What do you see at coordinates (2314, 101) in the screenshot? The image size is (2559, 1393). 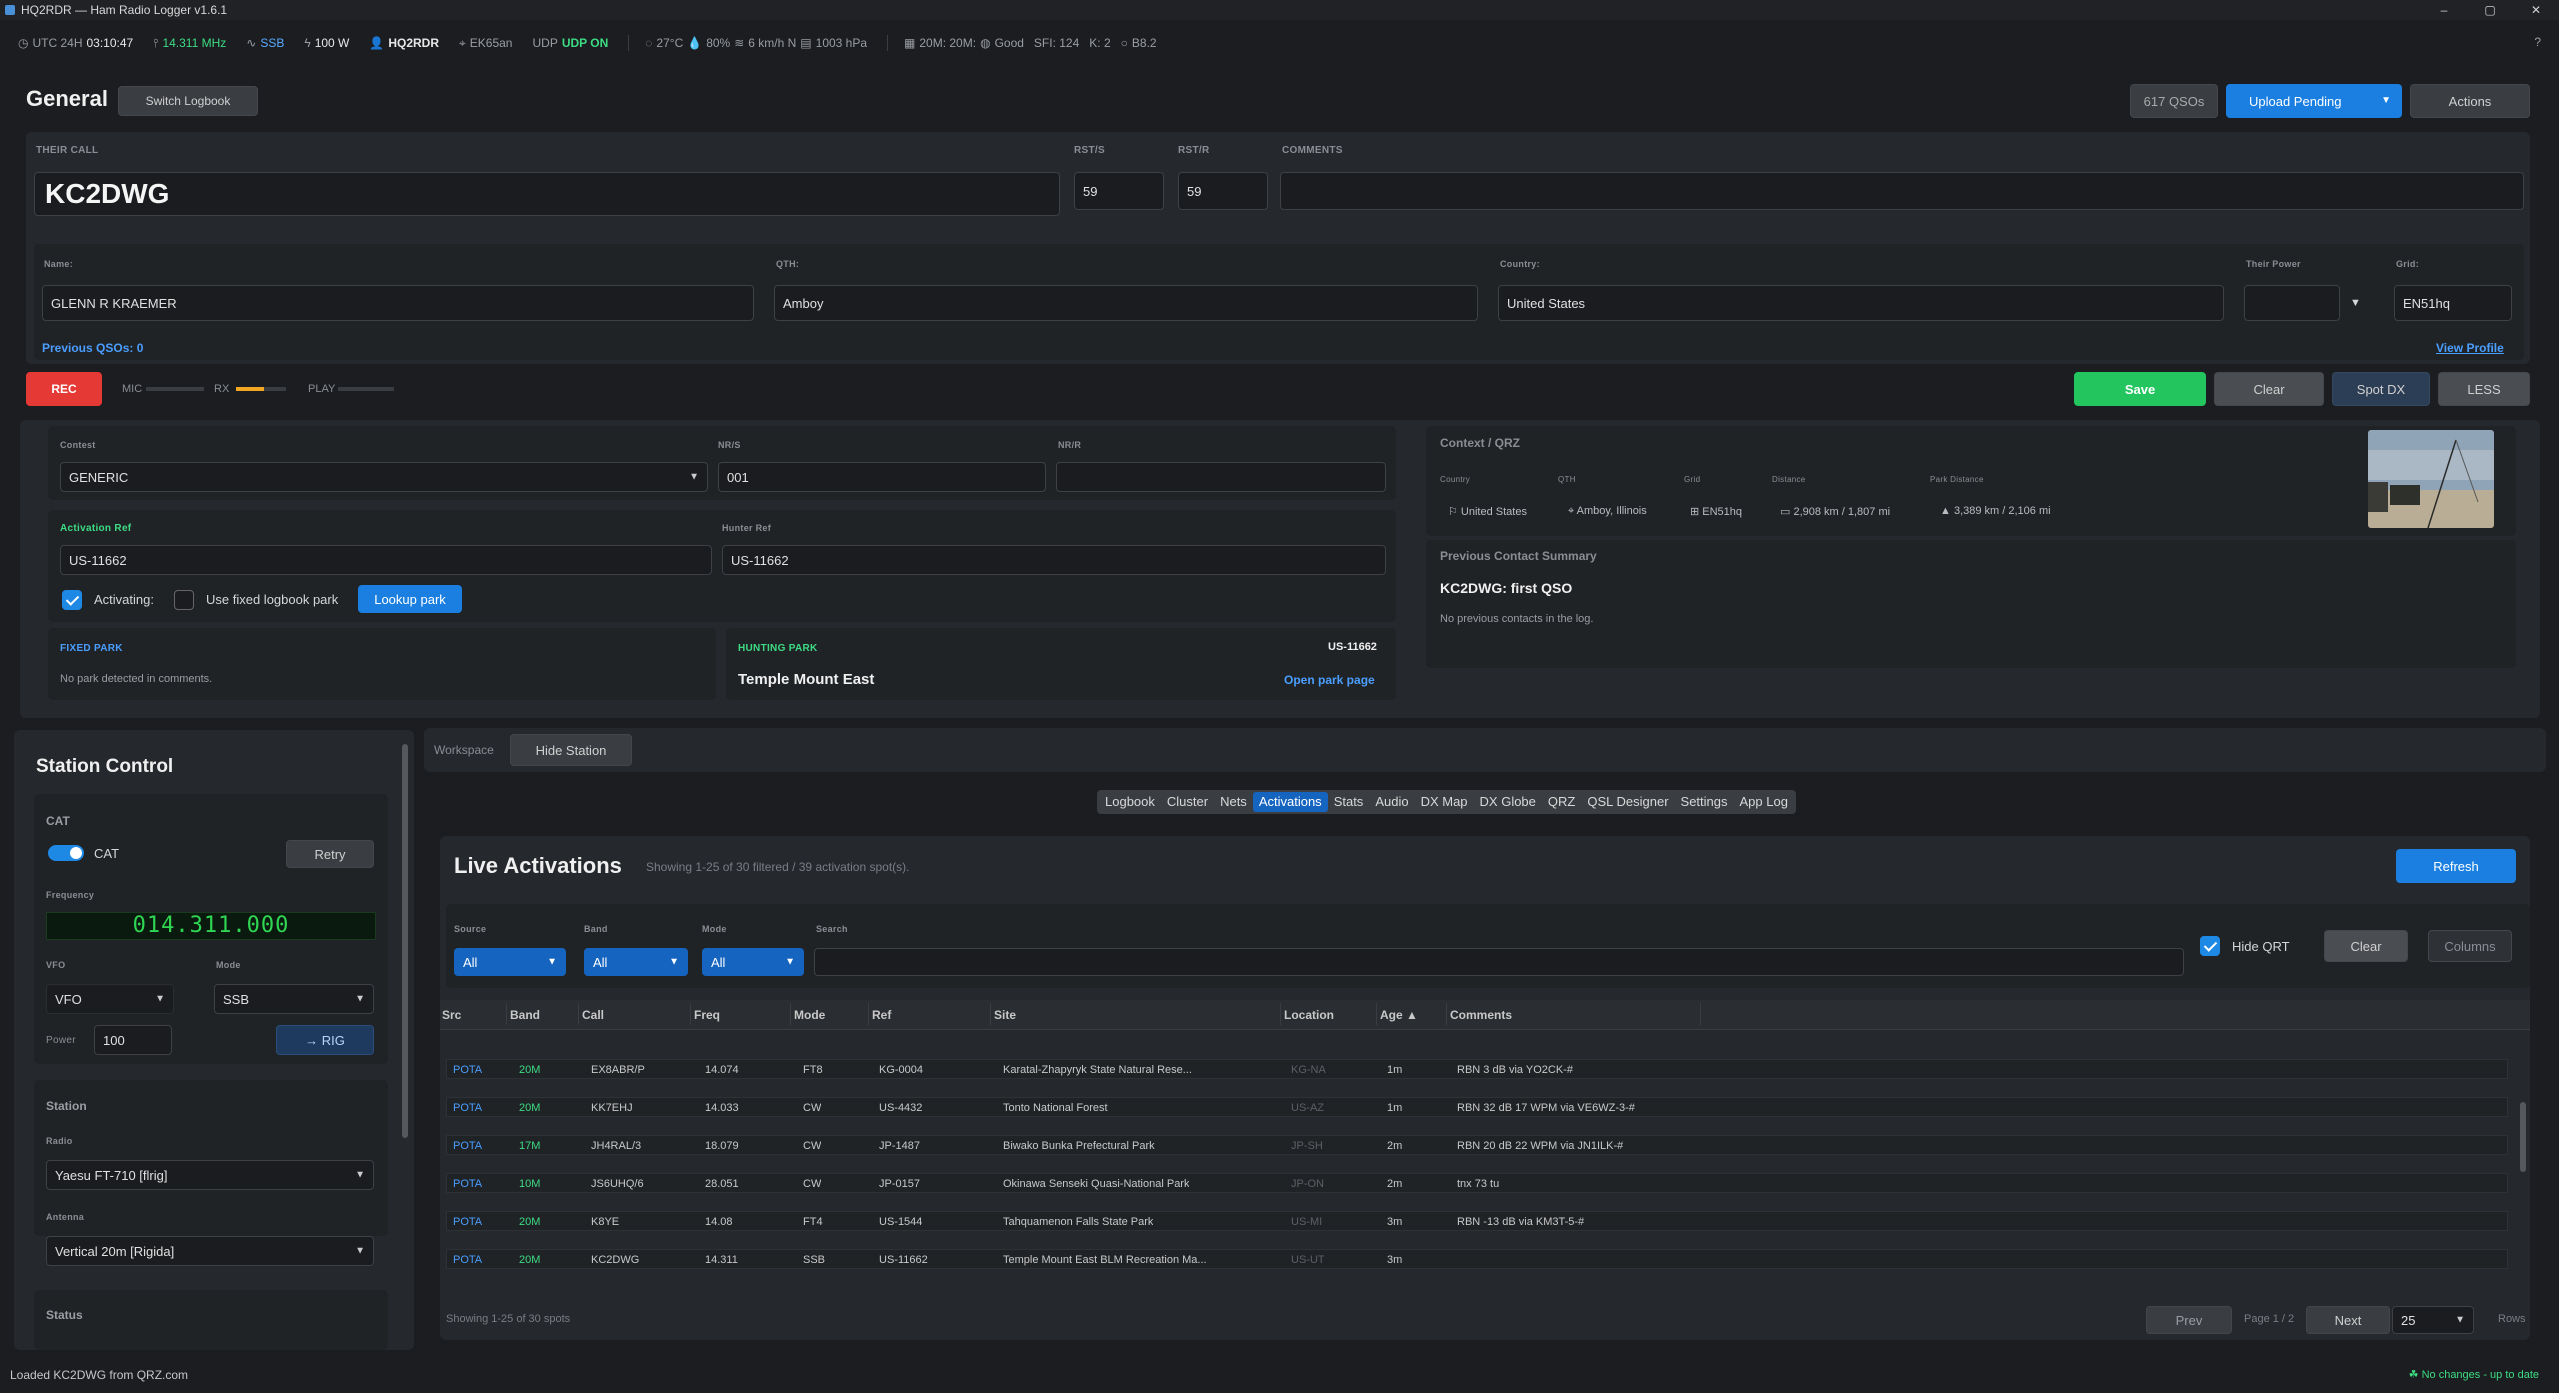 I see `upload-pending-button: Upload Pending ▼` at bounding box center [2314, 101].